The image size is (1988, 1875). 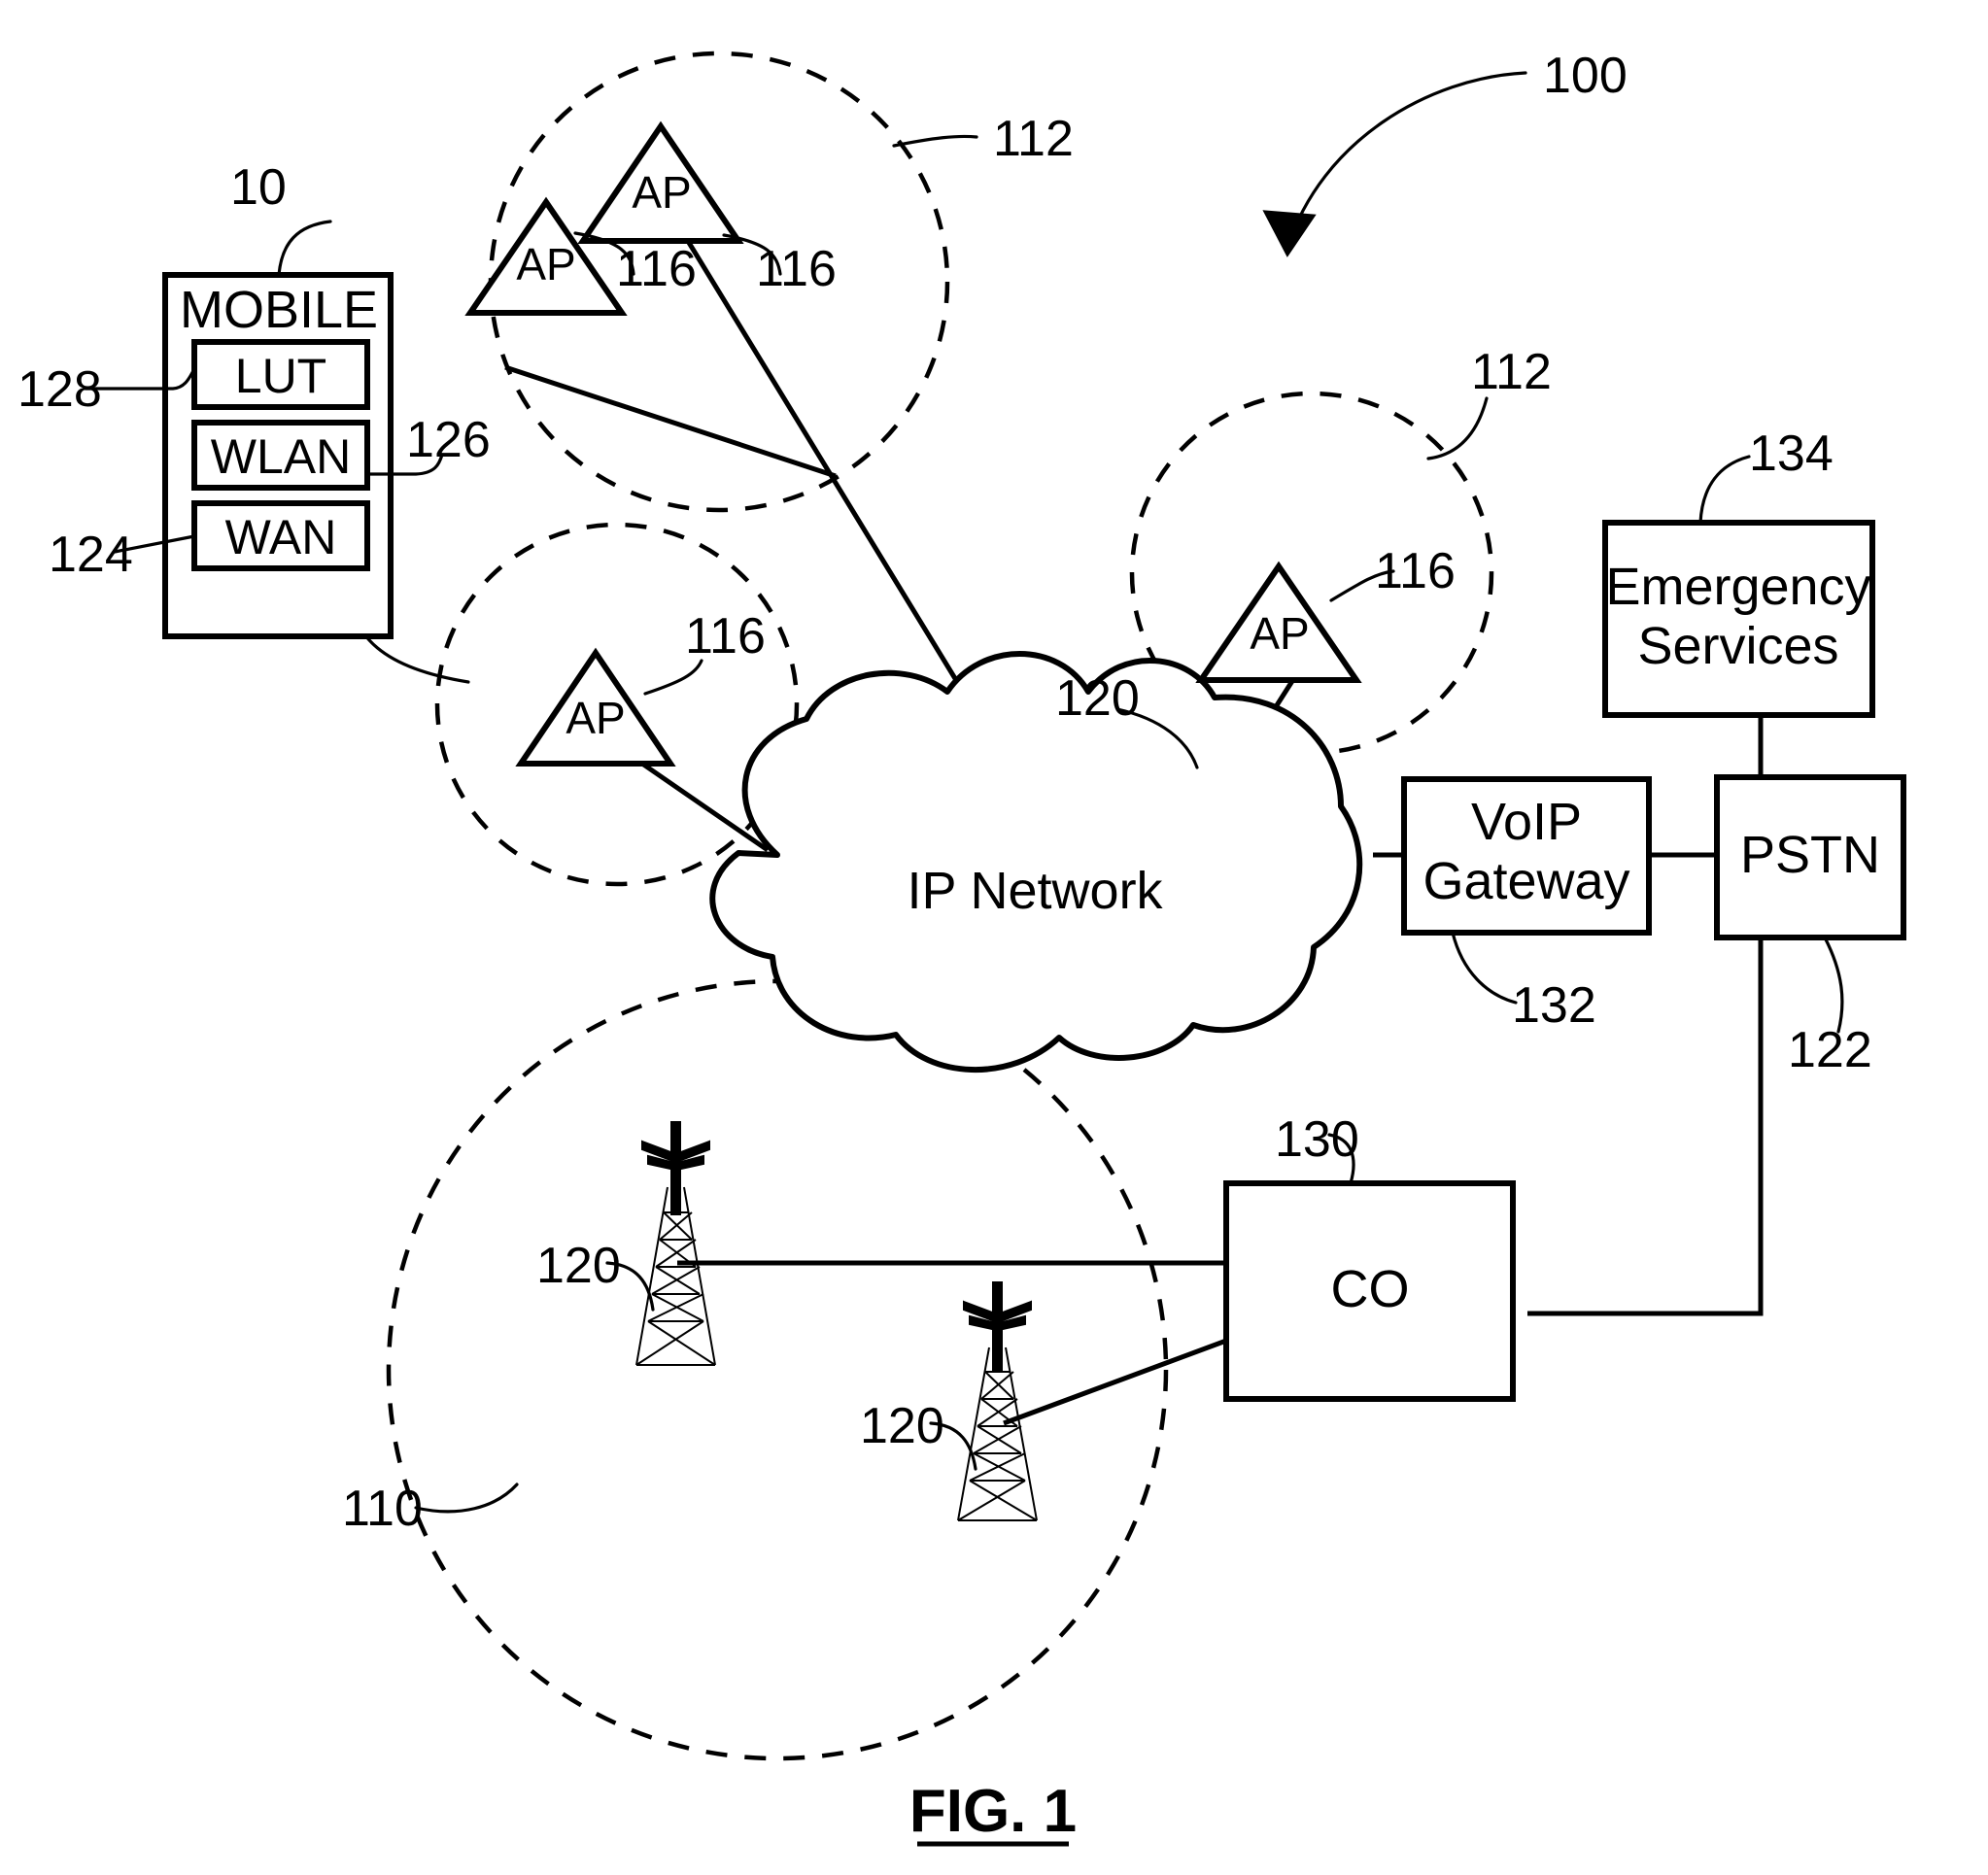 What do you see at coordinates (1097, 699) in the screenshot?
I see `ref-120-cloud: 120` at bounding box center [1097, 699].